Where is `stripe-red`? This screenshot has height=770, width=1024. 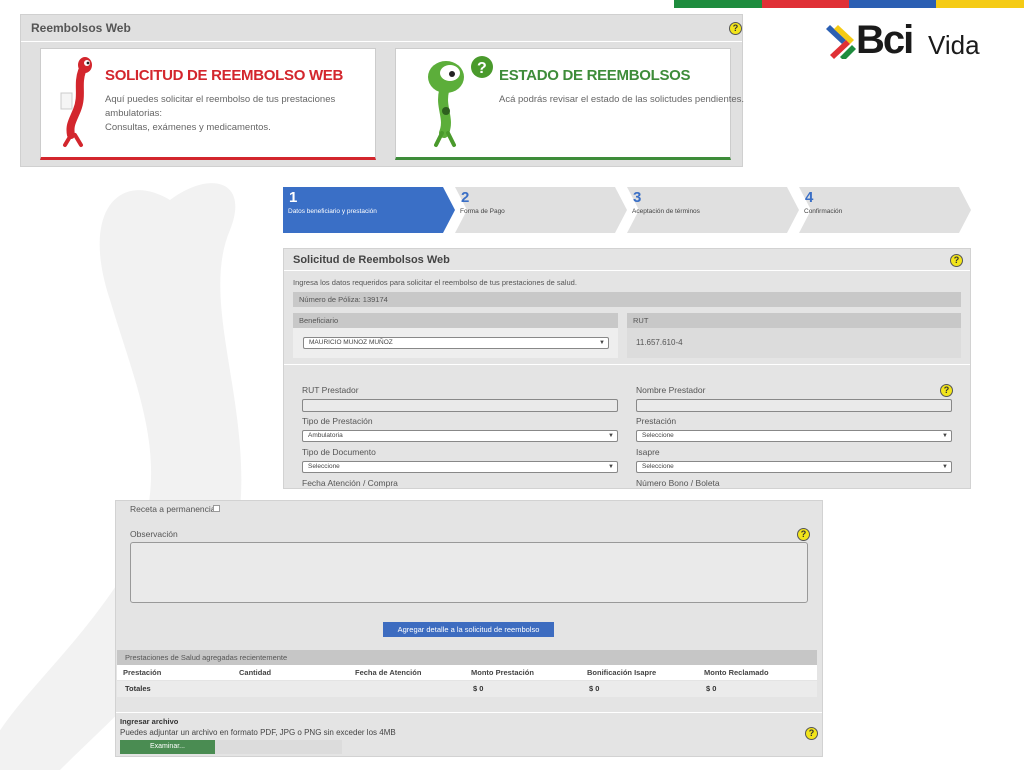
stripe-red is located at coordinates (805, 4).